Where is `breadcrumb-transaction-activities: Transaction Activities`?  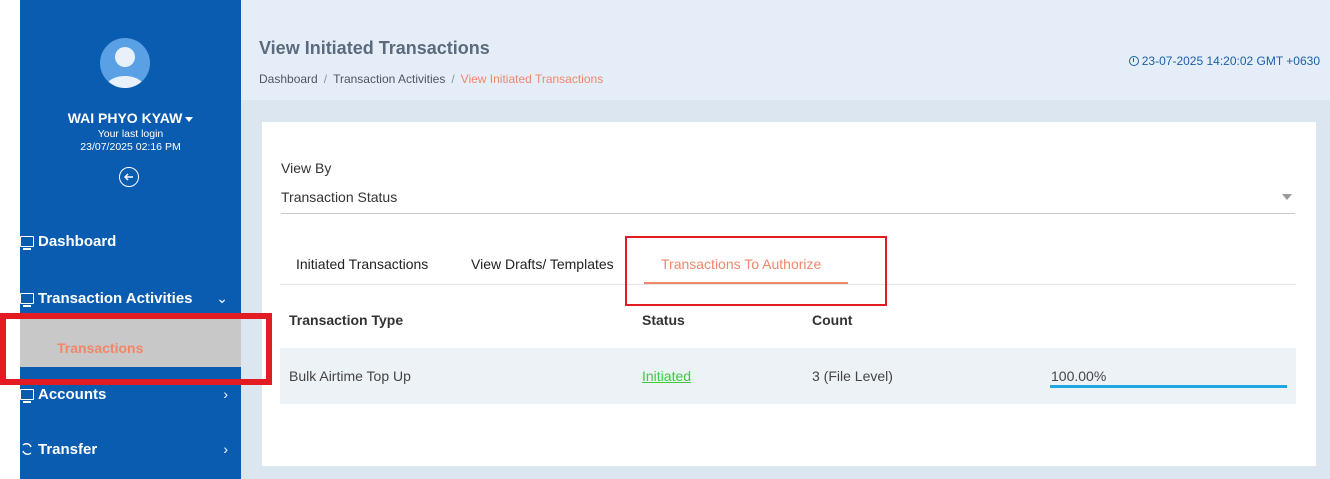 breadcrumb-transaction-activities: Transaction Activities is located at coordinates (389, 79).